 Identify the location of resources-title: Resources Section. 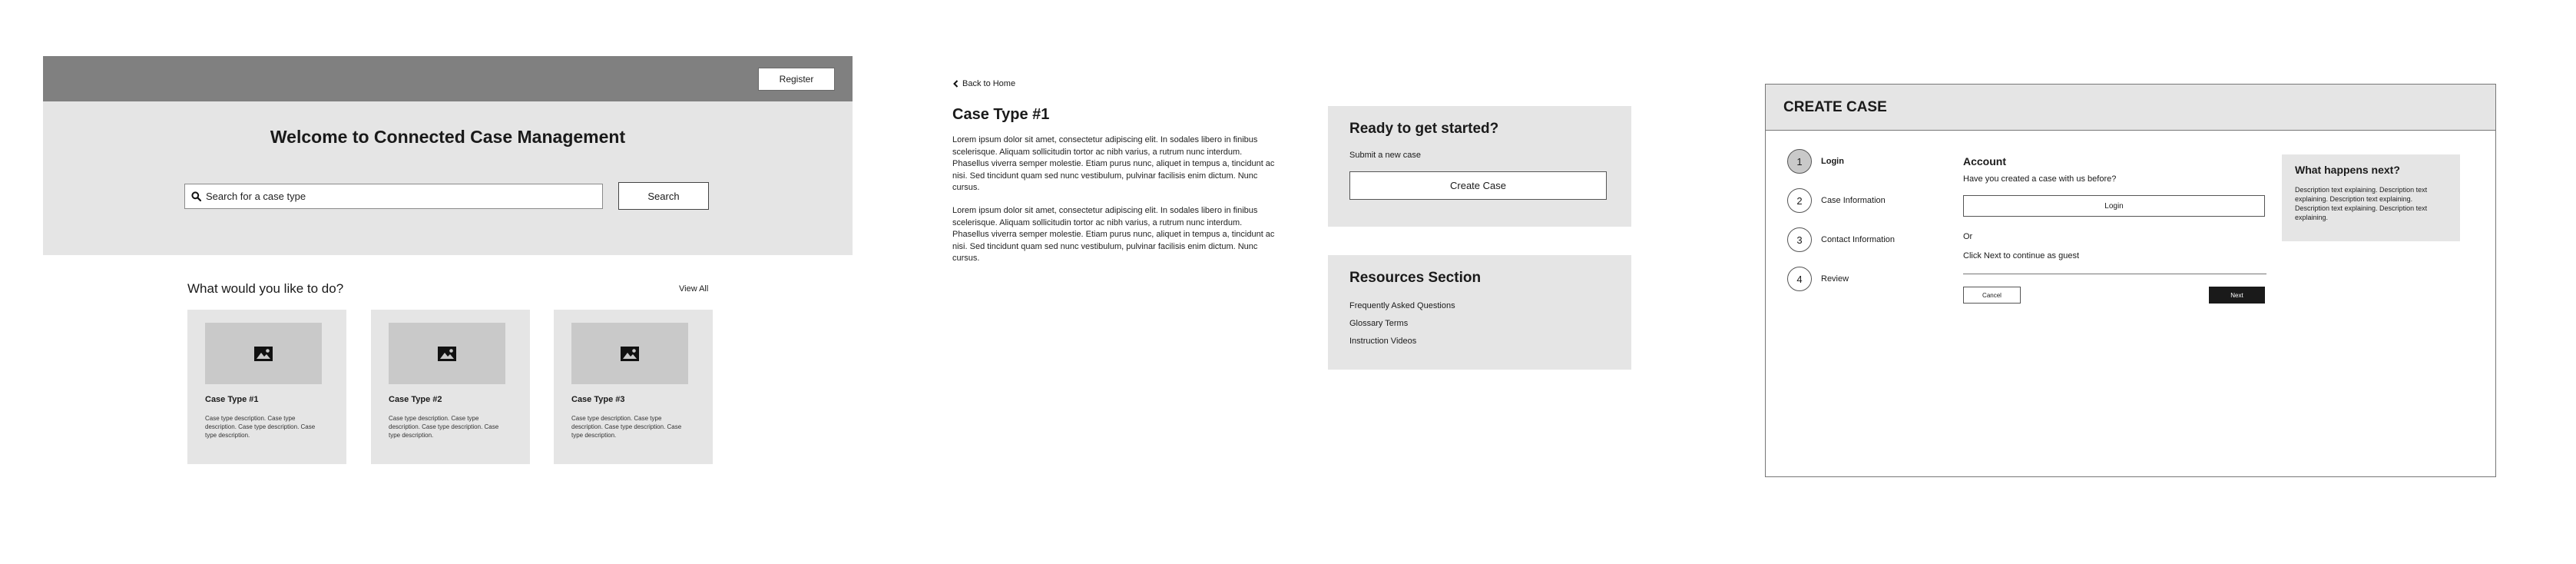
(1415, 278).